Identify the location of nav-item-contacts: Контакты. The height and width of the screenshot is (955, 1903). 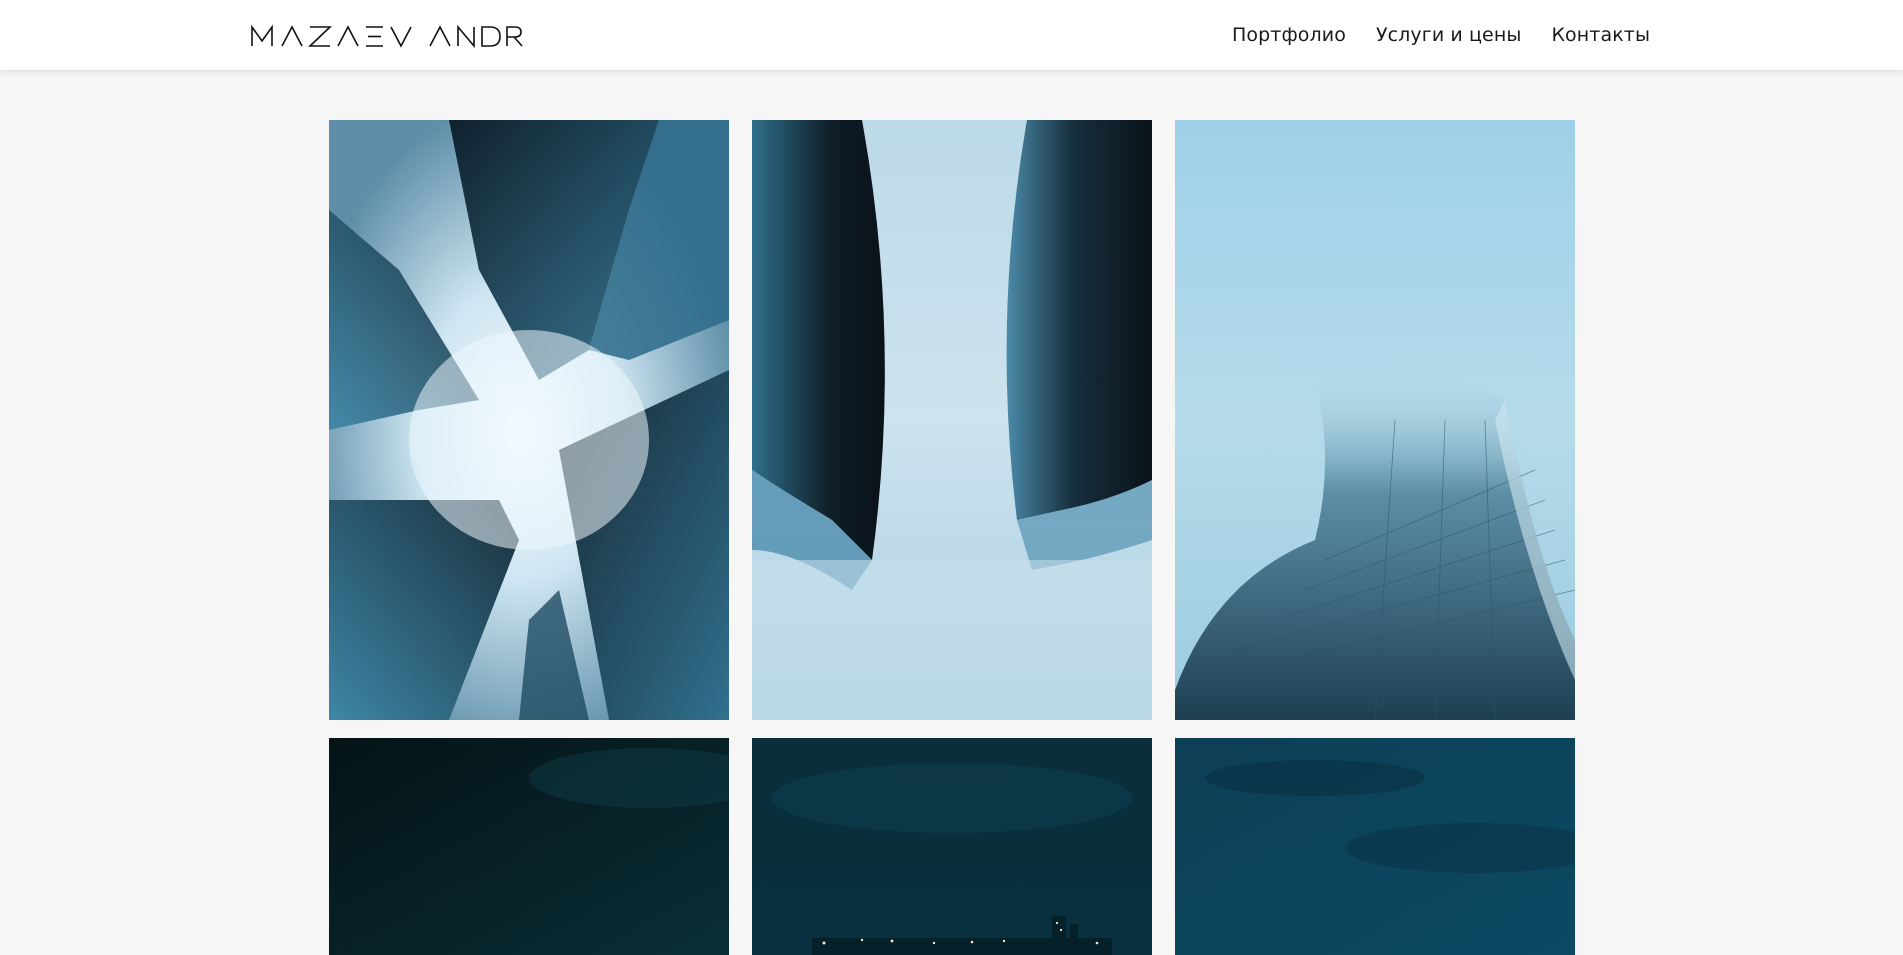
(1600, 35).